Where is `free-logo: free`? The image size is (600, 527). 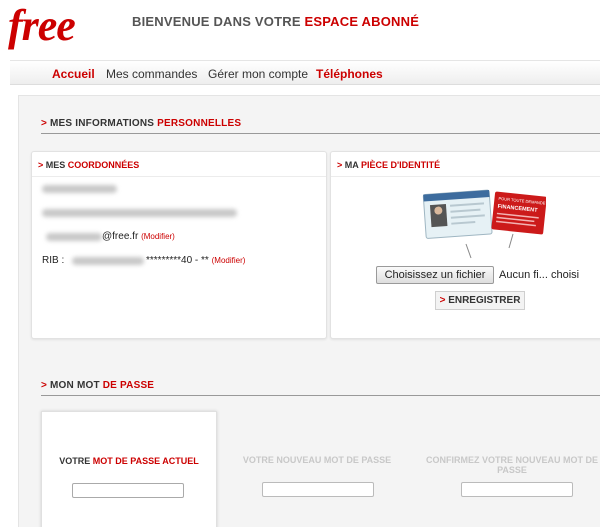
free-logo: free is located at coordinates (42, 25).